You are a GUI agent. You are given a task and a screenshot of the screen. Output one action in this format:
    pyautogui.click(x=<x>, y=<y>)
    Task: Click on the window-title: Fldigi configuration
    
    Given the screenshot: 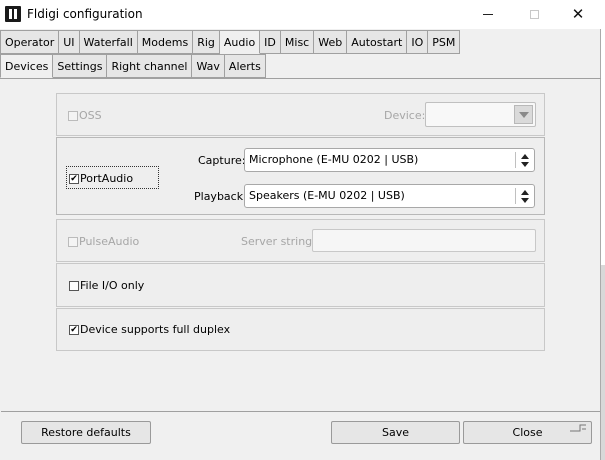 What is the action you would take?
    pyautogui.click(x=85, y=14)
    